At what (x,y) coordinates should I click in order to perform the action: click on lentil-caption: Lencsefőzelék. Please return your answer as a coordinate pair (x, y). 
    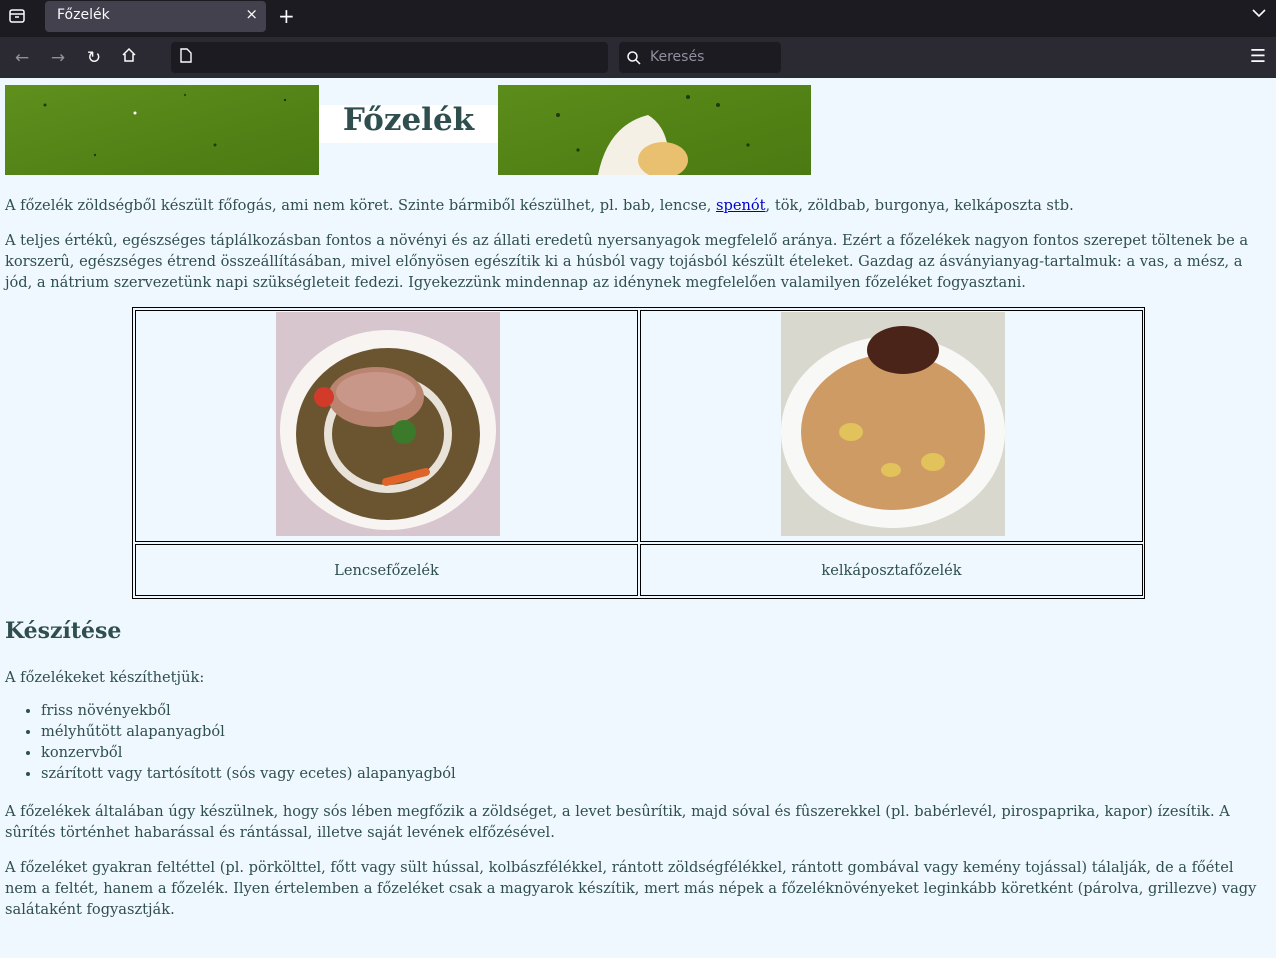
    Looking at the image, I should click on (386, 570).